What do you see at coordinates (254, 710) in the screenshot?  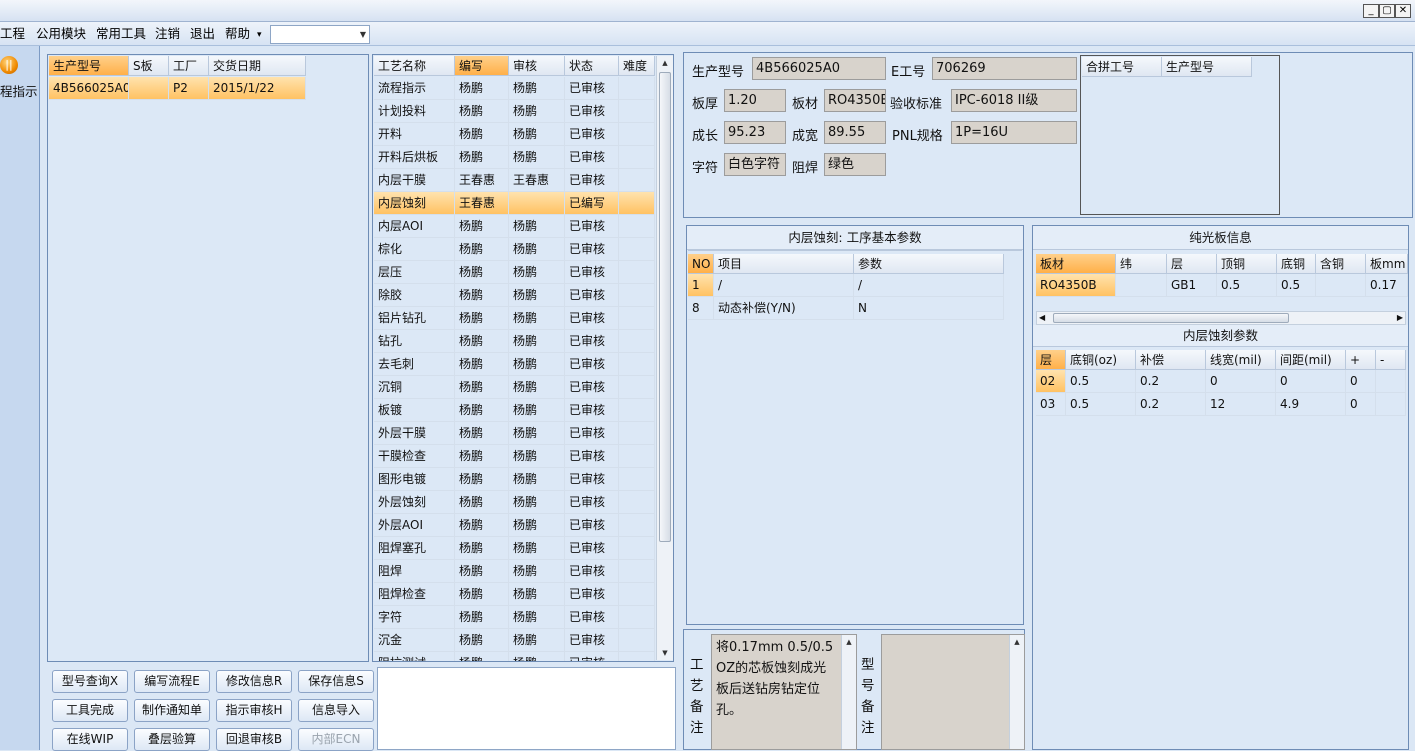 I see `instruction-review-button: 指示审核H` at bounding box center [254, 710].